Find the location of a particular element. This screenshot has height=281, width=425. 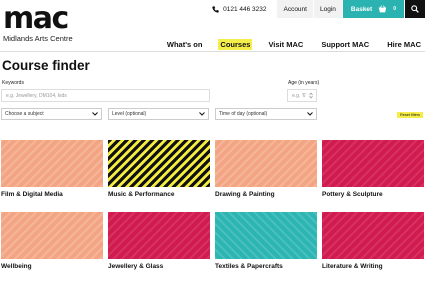

course-title: Drawing & Painting is located at coordinates (245, 194).